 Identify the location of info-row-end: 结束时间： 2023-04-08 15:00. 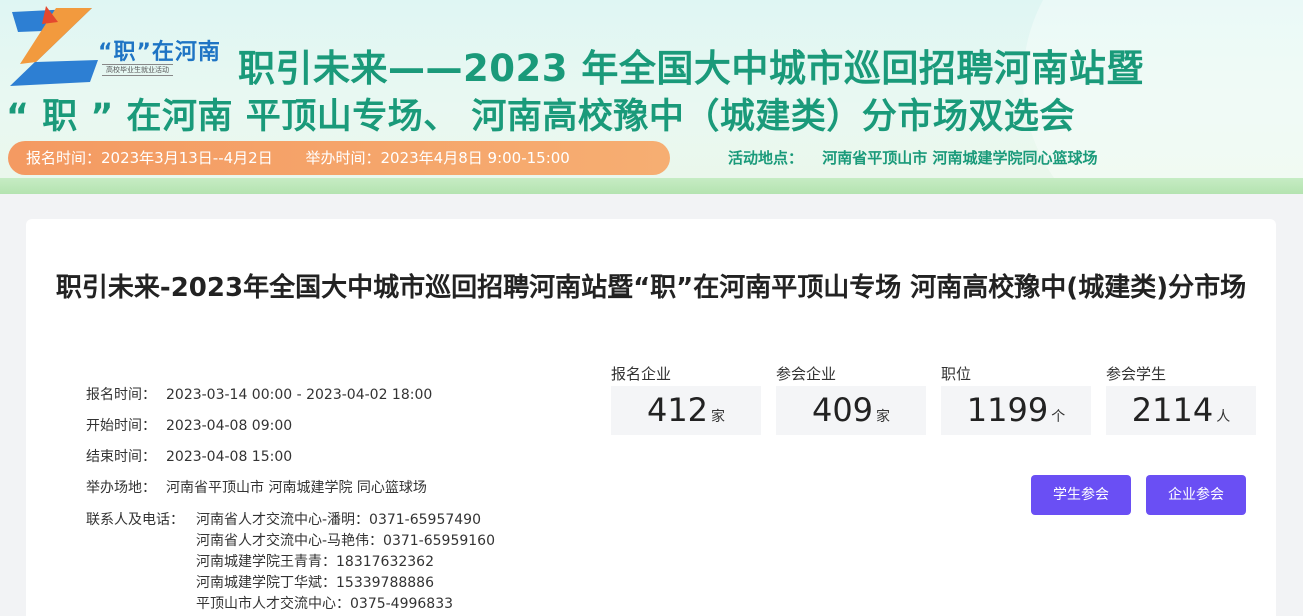
(366, 462).